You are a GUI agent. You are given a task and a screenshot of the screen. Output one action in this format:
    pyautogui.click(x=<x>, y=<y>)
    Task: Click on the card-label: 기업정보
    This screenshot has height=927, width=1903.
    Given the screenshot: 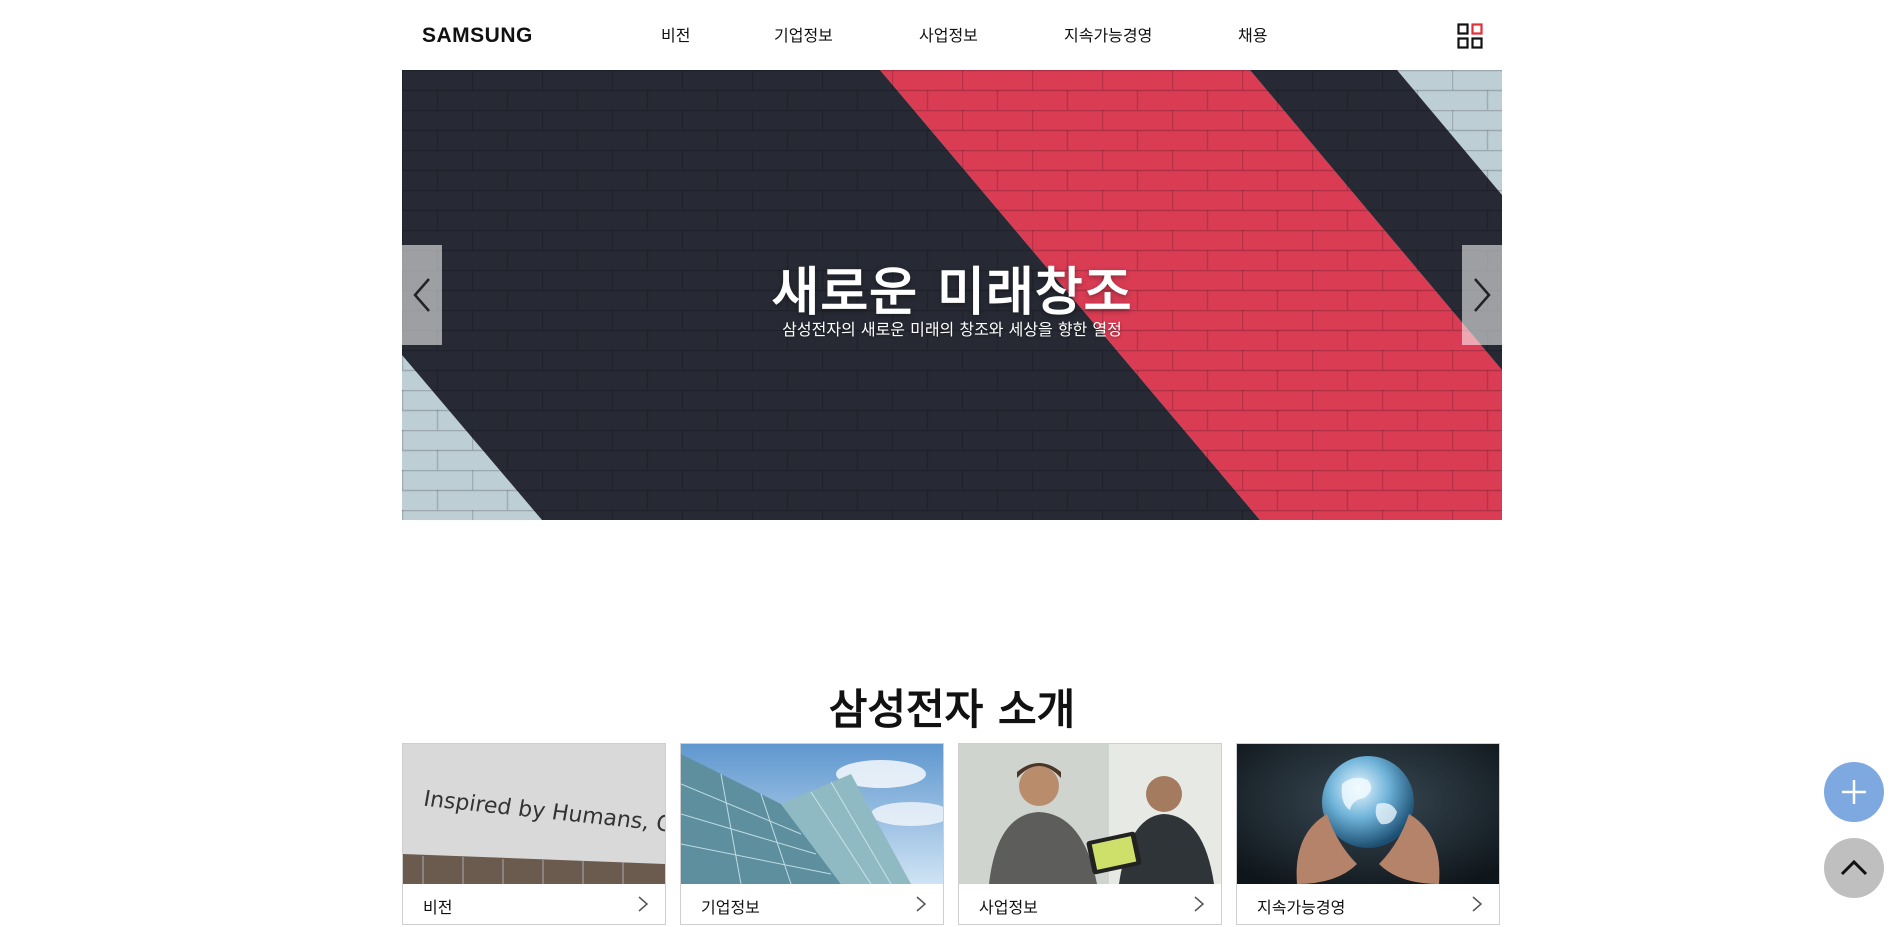 What is the action you would take?
    pyautogui.click(x=730, y=907)
    